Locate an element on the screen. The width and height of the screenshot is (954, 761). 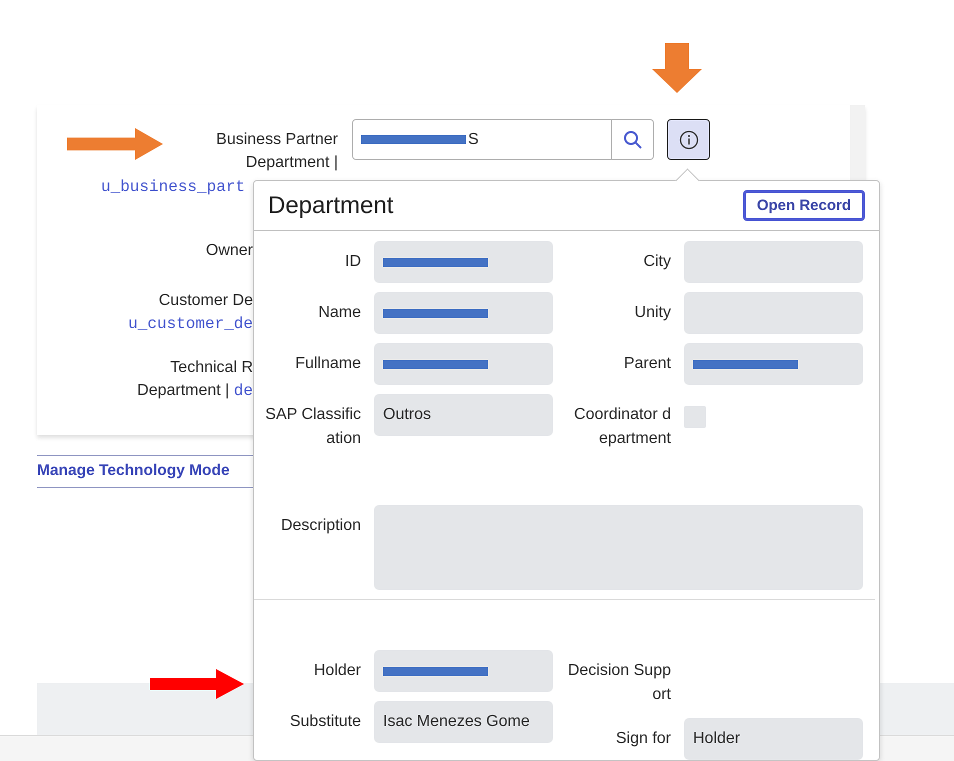
field-label: Unity is located at coordinates (652, 313).